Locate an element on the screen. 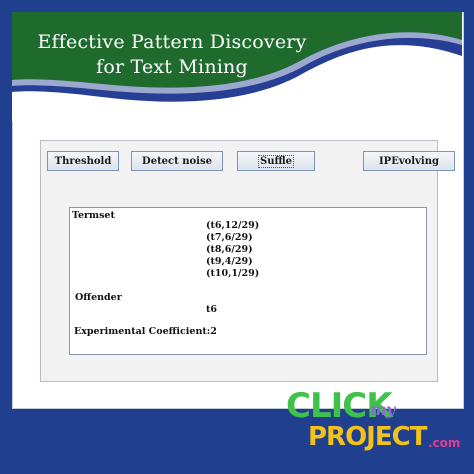  banner-title-line2: for Text Mining is located at coordinates (172, 67).